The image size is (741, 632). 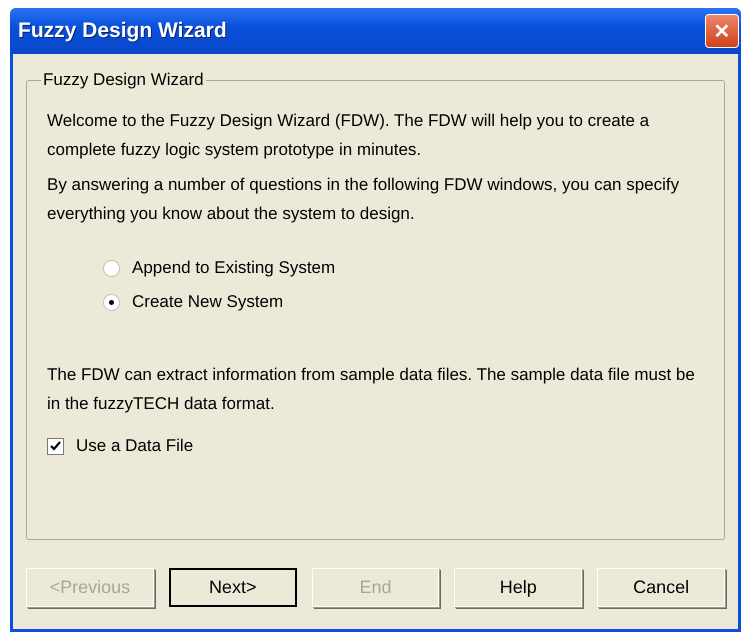 What do you see at coordinates (363, 199) in the screenshot?
I see `intro-text: By answering a number of questions in the following FDW windows, you can specify everything you know about the system to design.` at bounding box center [363, 199].